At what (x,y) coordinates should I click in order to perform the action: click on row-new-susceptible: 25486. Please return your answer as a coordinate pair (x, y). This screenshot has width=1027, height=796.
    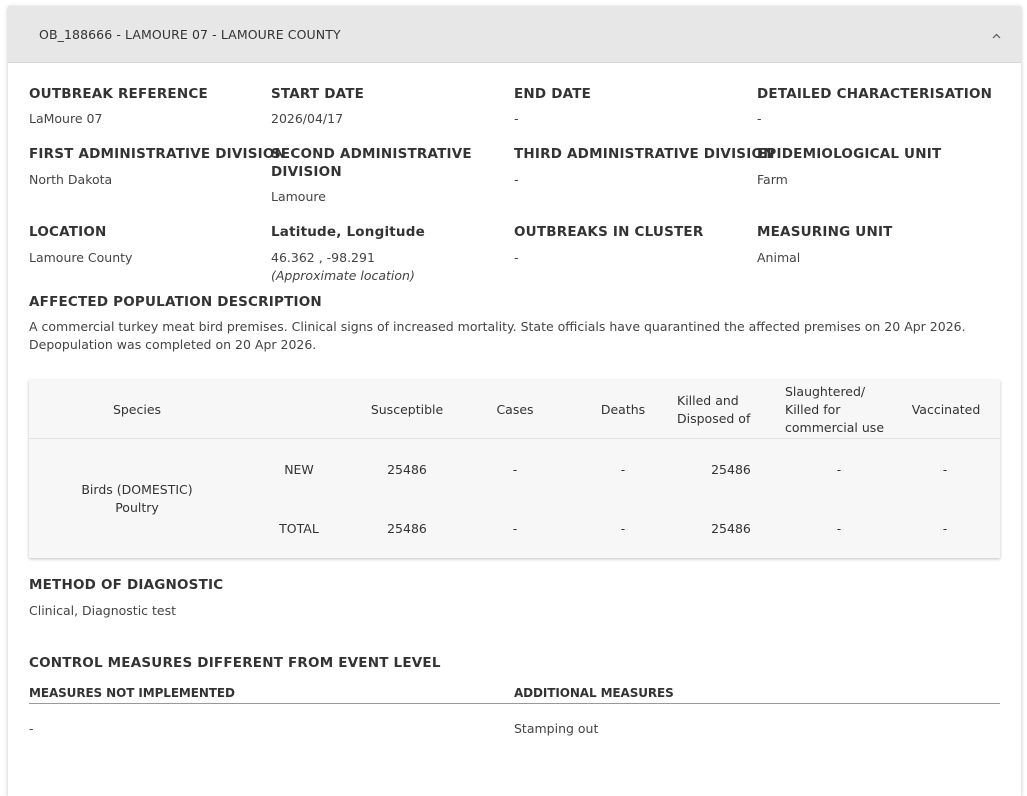
    Looking at the image, I should click on (407, 469).